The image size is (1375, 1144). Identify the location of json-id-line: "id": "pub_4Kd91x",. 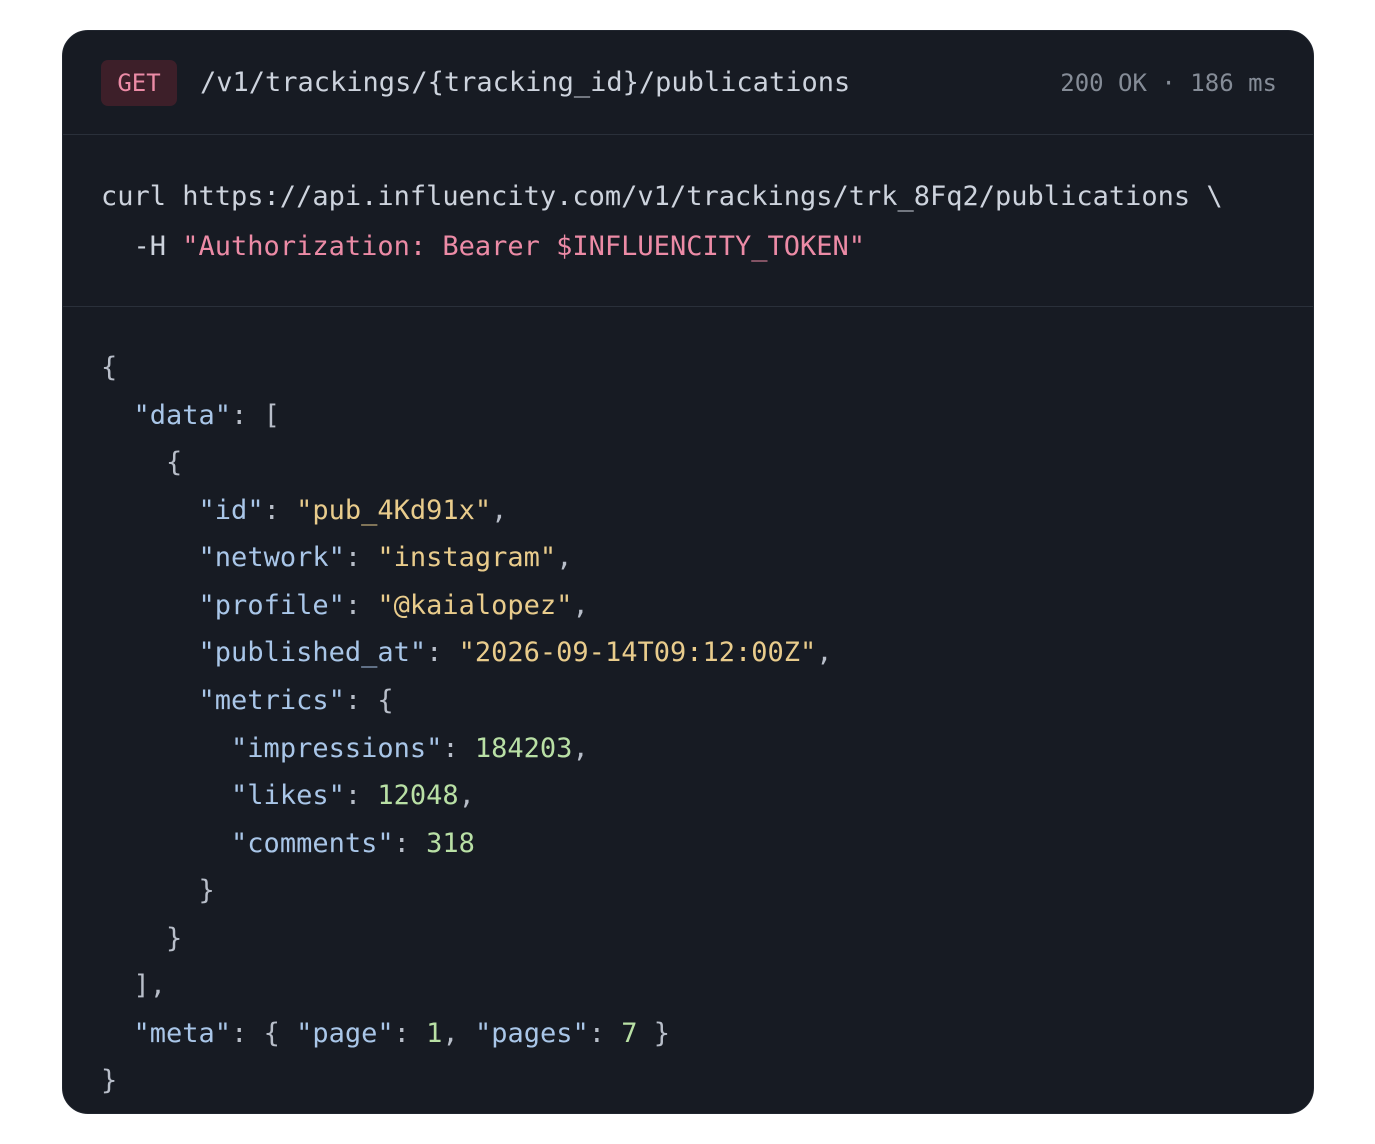
(353, 510).